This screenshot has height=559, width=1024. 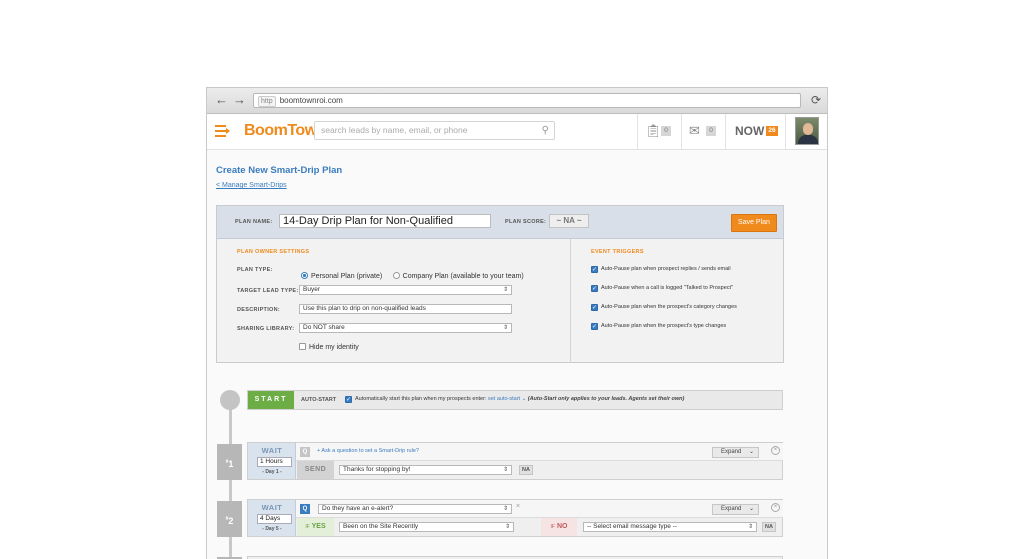 I want to click on back-arrow-icon: ←, so click(x=221, y=100).